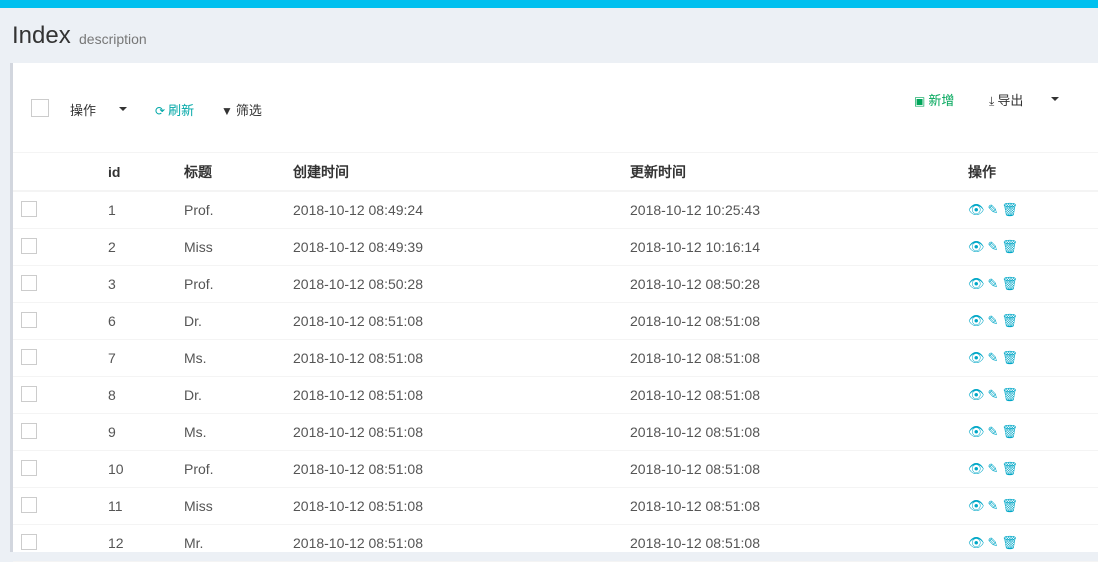  Describe the element at coordinates (227, 111) in the screenshot. I see `filter-icon: ▼` at that location.